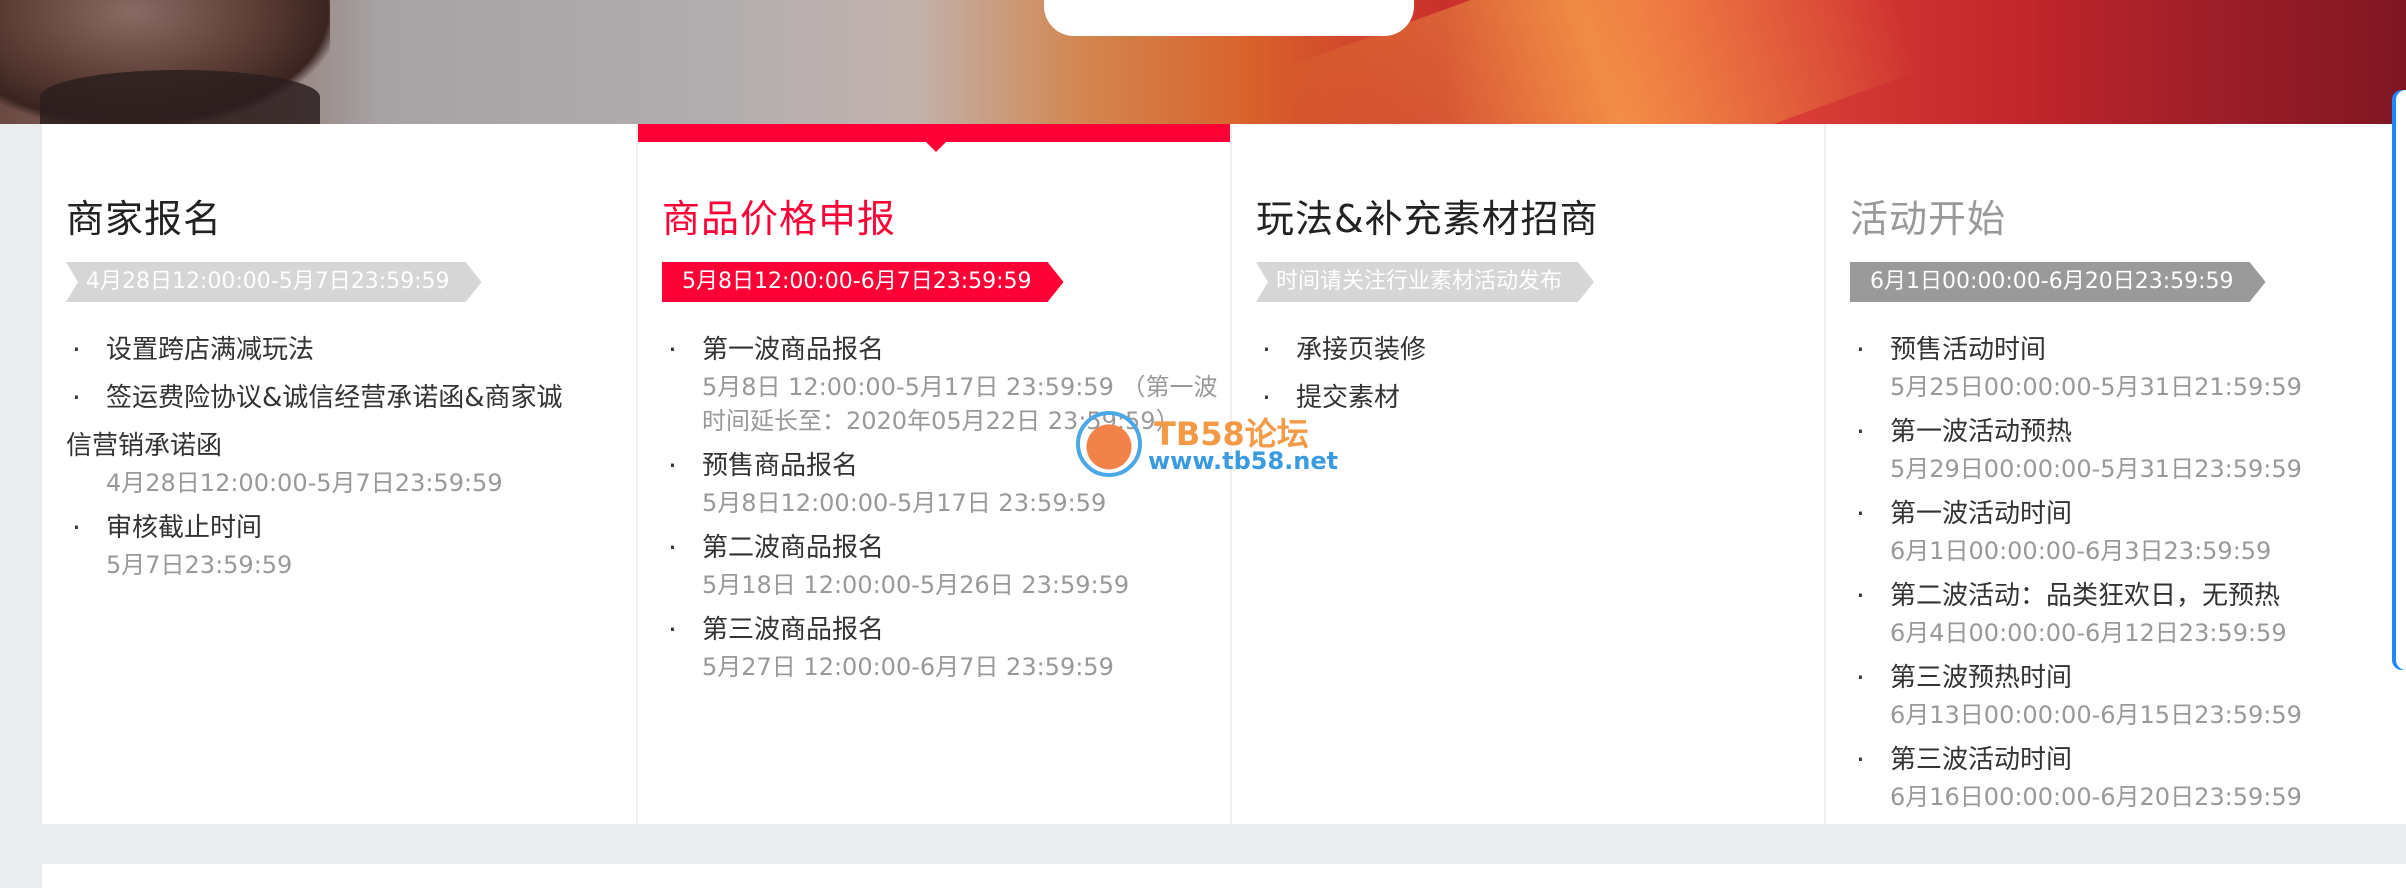 The image size is (2406, 888). What do you see at coordinates (1216, 445) in the screenshot?
I see `forum-watermark: TB58论坛 www.tb58.net` at bounding box center [1216, 445].